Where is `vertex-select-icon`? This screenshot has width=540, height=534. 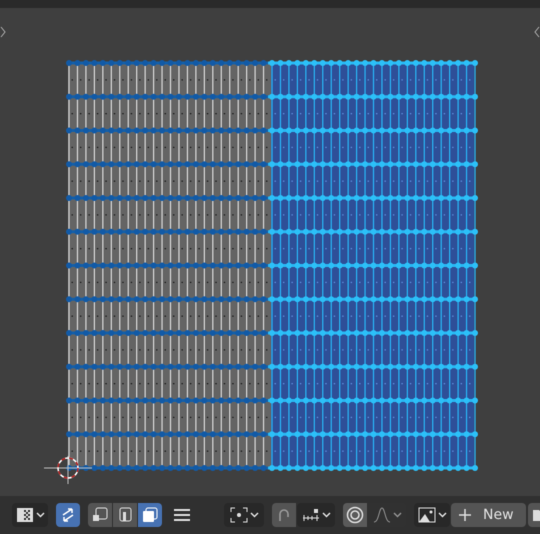
vertex-select-icon is located at coordinates (100, 515).